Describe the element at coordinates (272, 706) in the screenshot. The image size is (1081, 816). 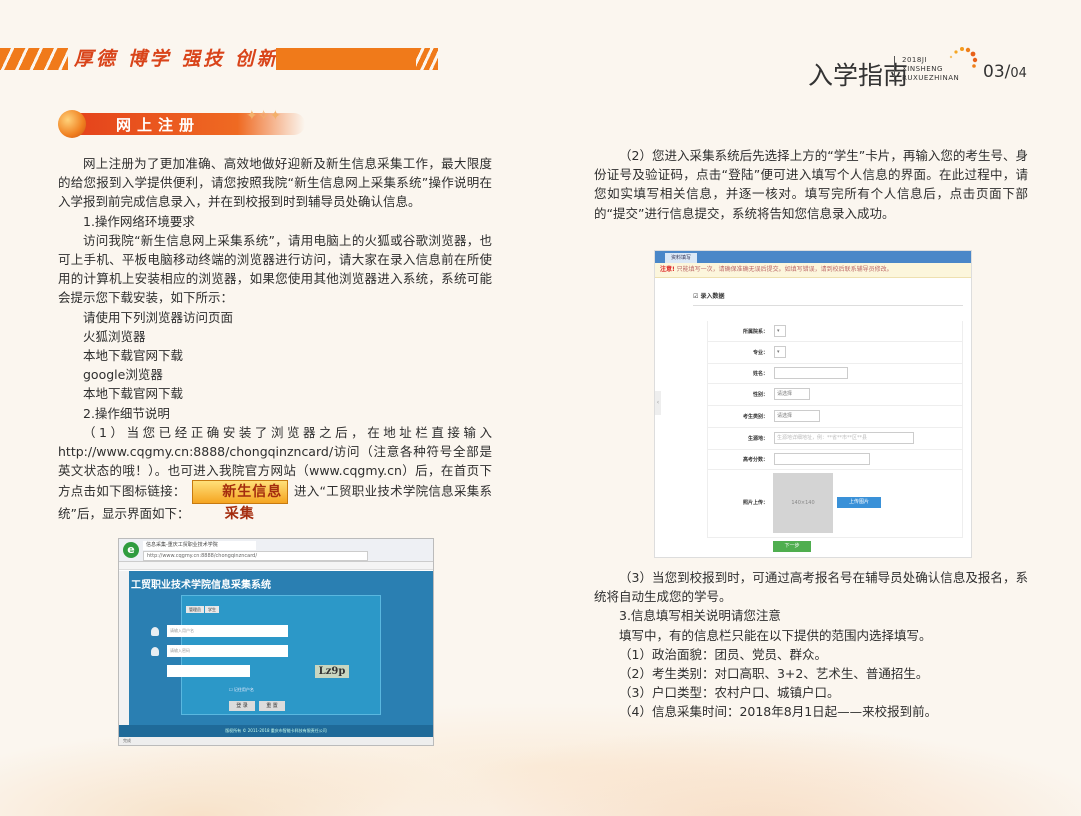
I see `reset-button: 重 置` at that location.